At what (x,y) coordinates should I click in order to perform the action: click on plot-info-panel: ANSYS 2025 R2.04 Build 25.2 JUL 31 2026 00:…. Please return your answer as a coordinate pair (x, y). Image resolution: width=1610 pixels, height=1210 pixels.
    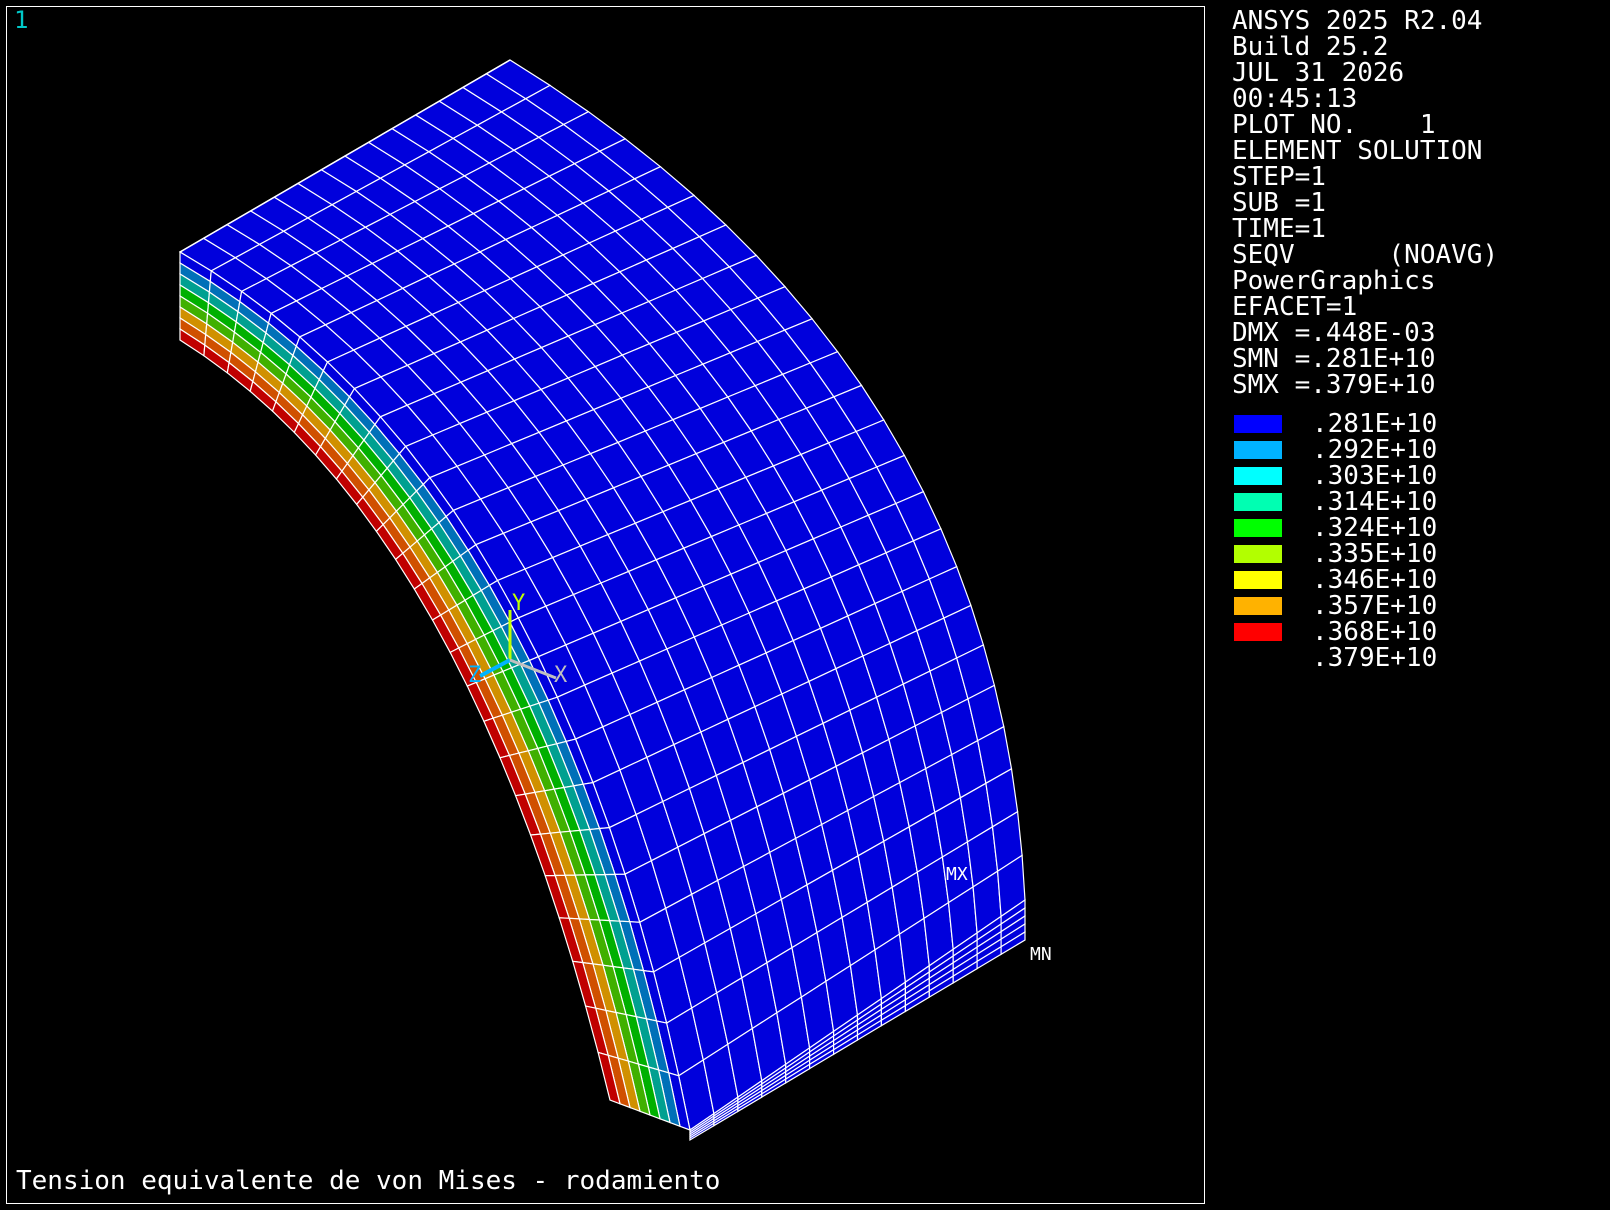
    Looking at the image, I should click on (1417, 203).